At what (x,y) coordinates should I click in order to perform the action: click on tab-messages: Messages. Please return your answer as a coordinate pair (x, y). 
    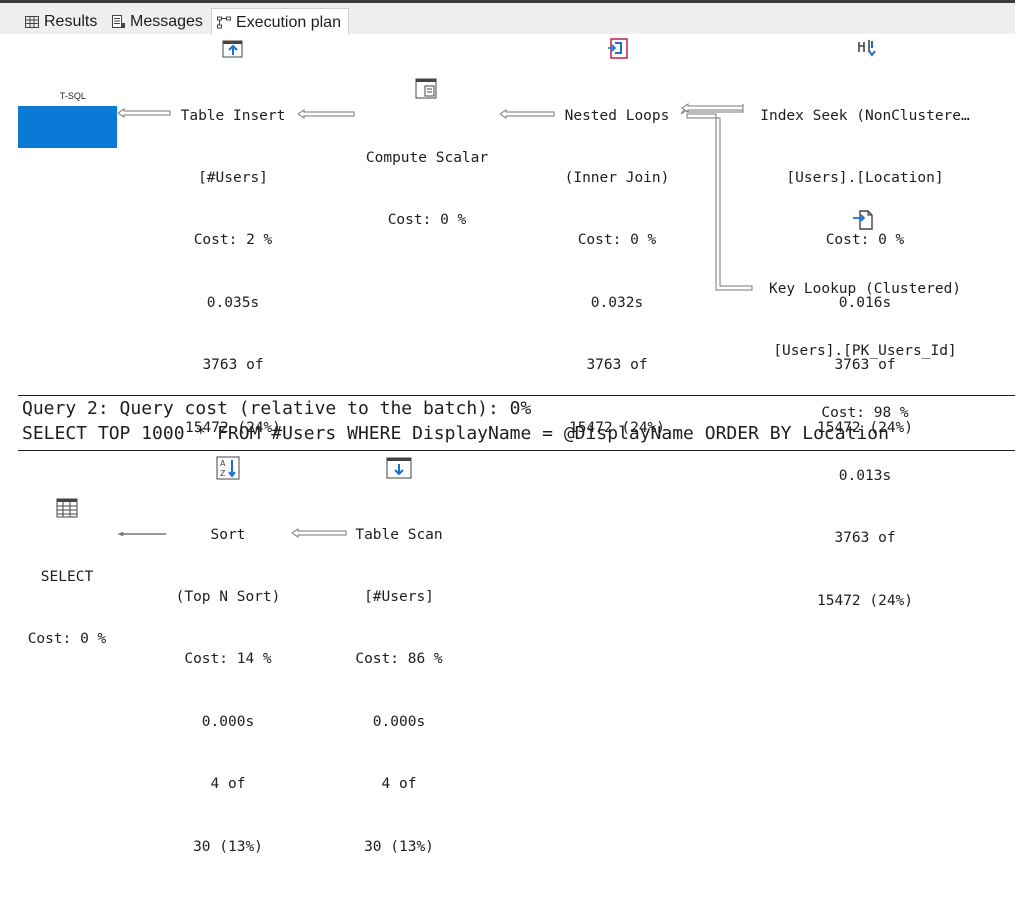
    Looking at the image, I should click on (156, 22).